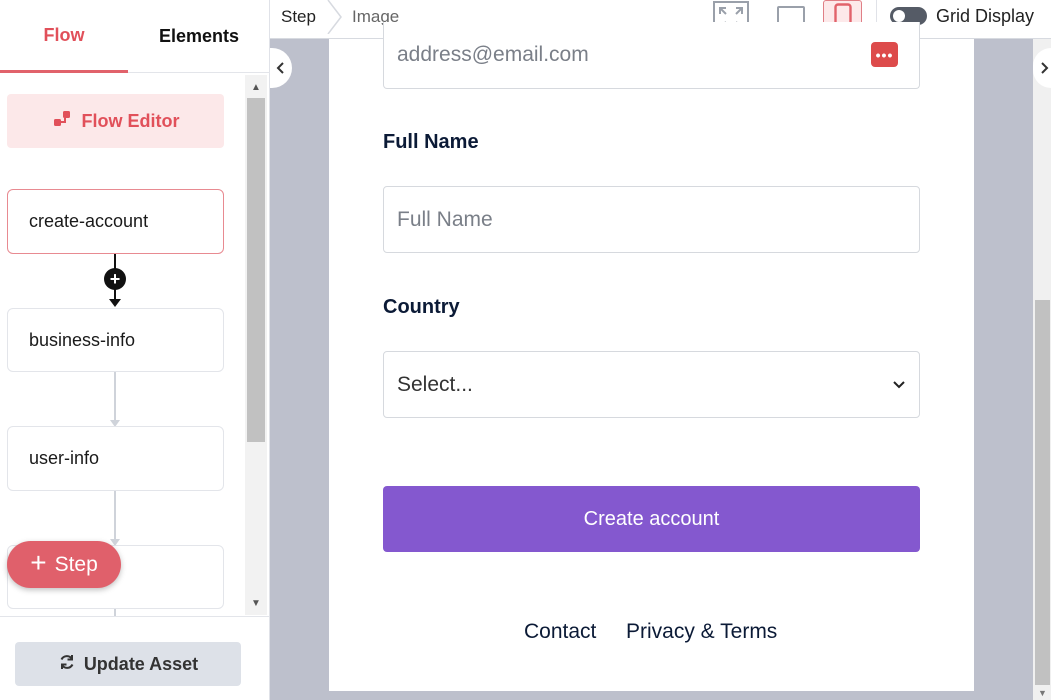  Describe the element at coordinates (1045, 68) in the screenshot. I see `chevron-right-icon` at that location.